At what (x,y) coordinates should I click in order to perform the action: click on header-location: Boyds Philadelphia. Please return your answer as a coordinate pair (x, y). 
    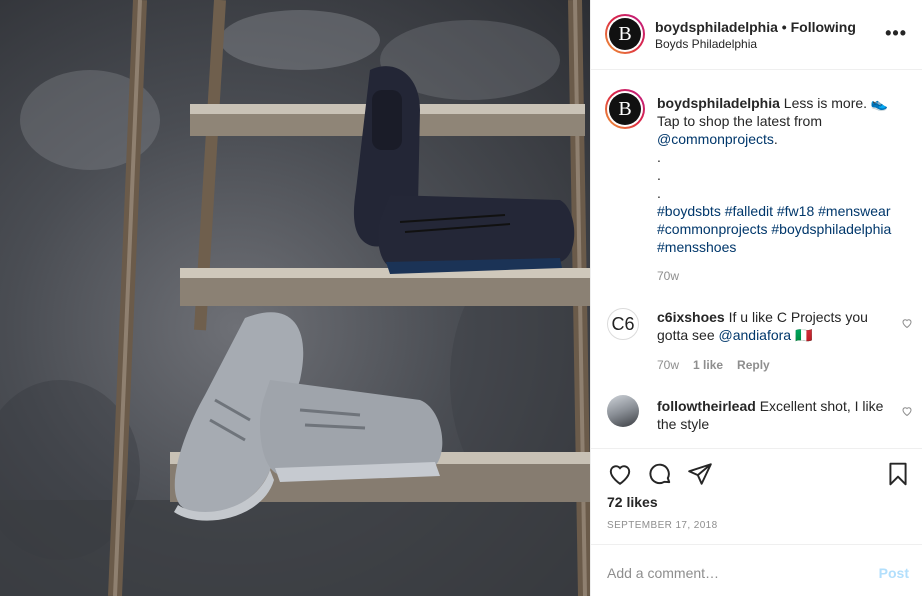
    Looking at the image, I should click on (706, 44).